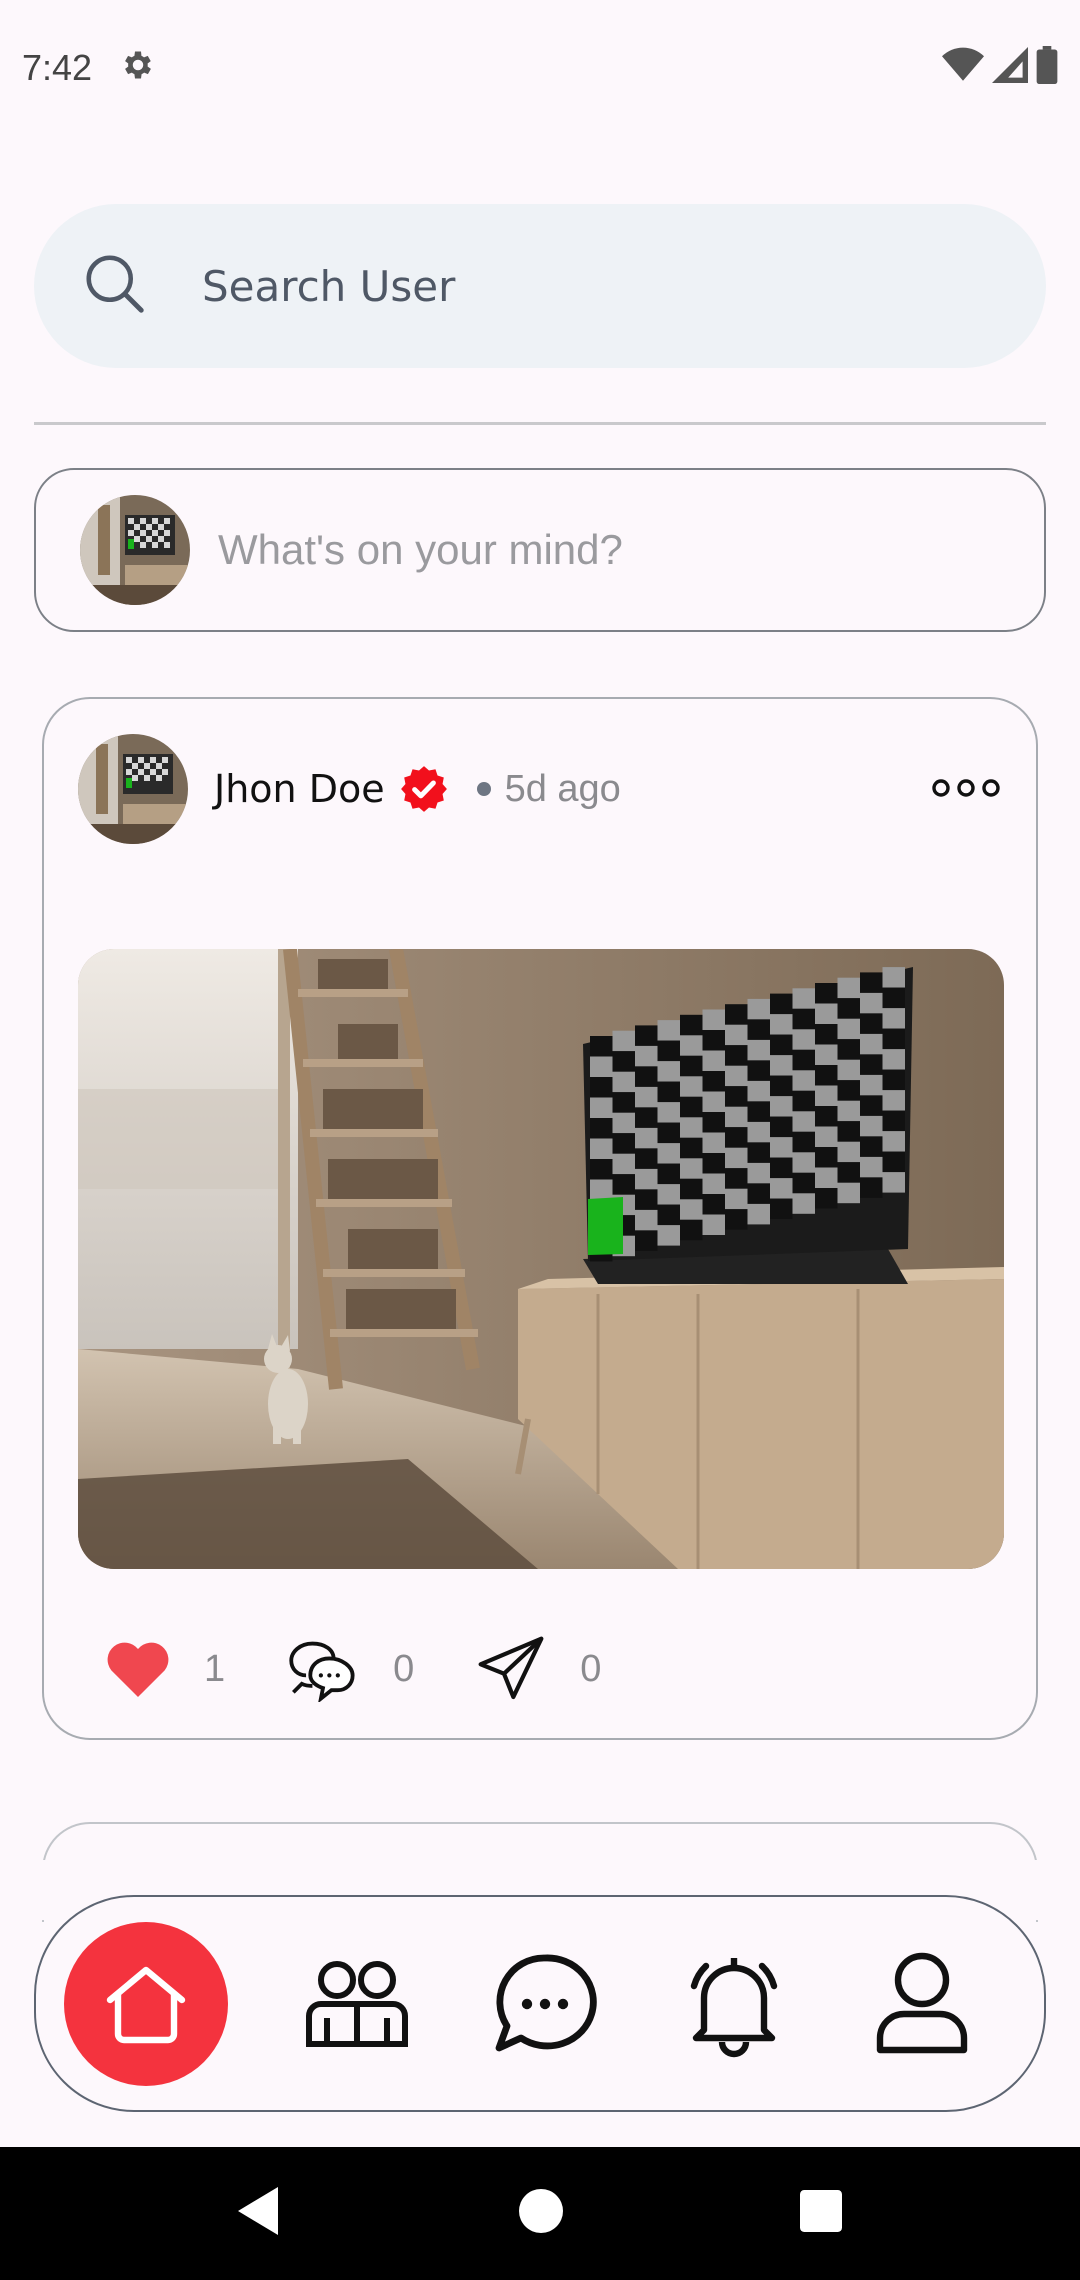 The image size is (1080, 2280). What do you see at coordinates (540, 423) in the screenshot?
I see `divider` at bounding box center [540, 423].